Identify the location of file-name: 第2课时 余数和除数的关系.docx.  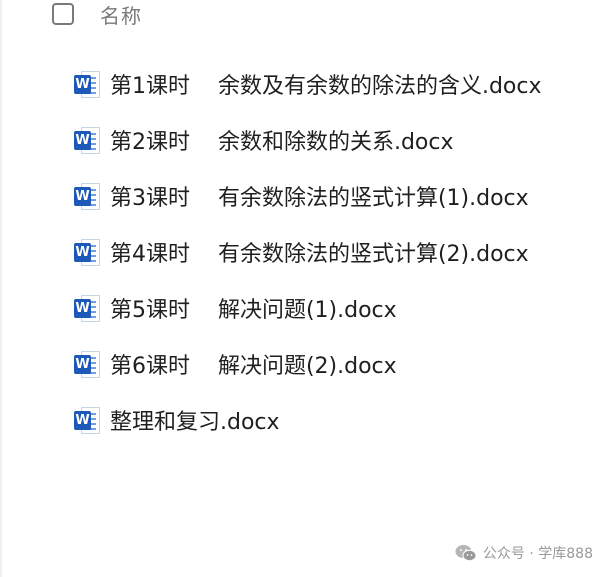
(282, 142).